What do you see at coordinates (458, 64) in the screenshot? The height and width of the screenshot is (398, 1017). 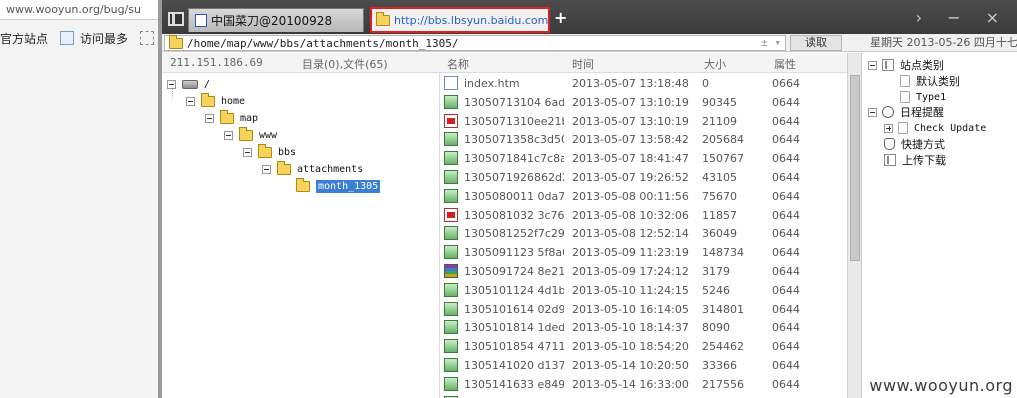 I see `col-name-header: 名称` at bounding box center [458, 64].